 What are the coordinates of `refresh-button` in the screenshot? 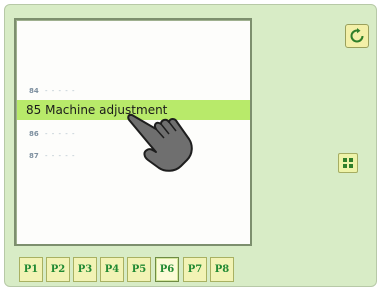 It's located at (357, 36).